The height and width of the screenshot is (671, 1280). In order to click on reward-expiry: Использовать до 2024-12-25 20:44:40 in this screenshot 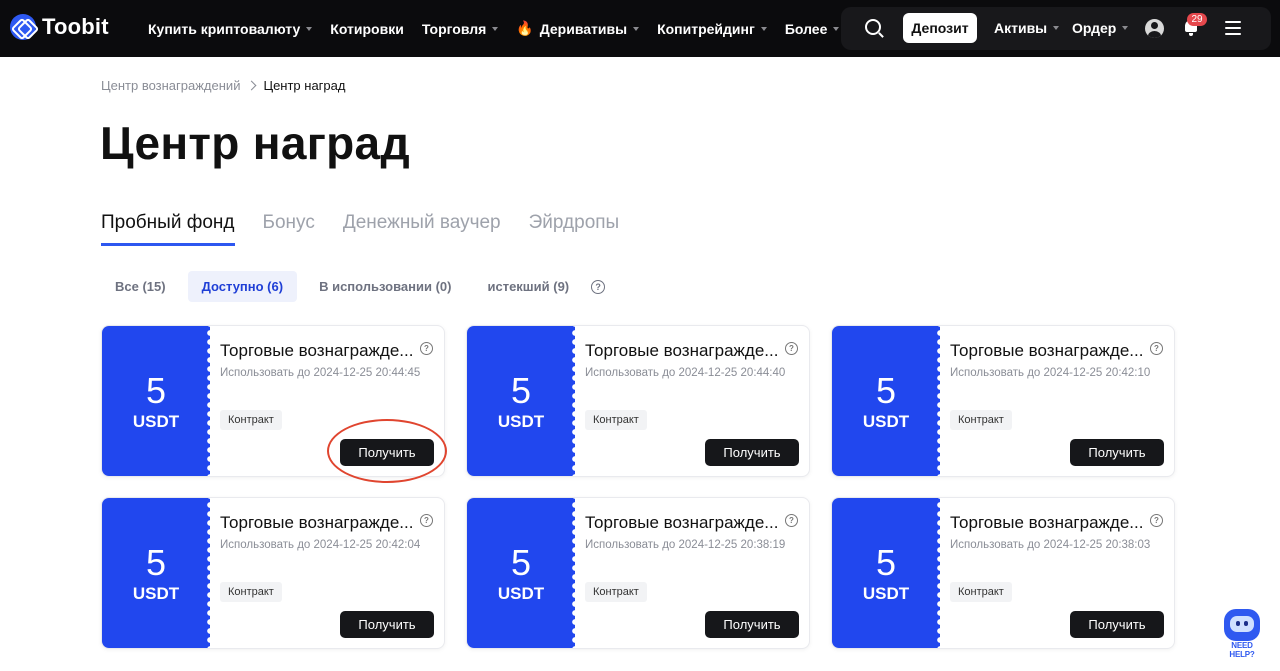, I will do `click(685, 373)`.